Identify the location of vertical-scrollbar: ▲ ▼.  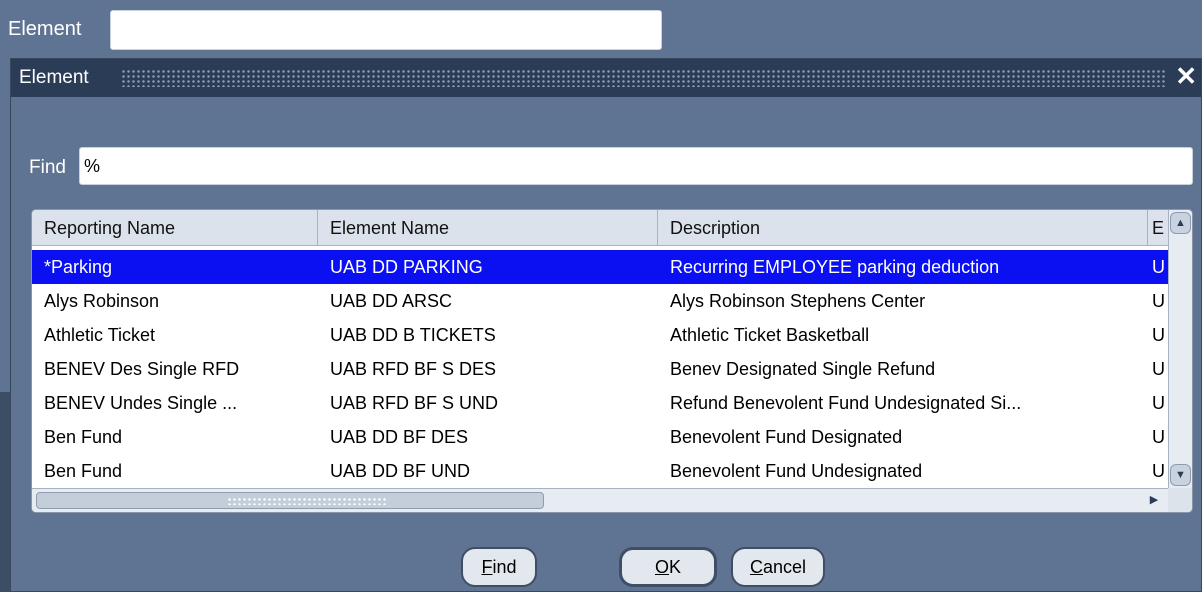
(1180, 350).